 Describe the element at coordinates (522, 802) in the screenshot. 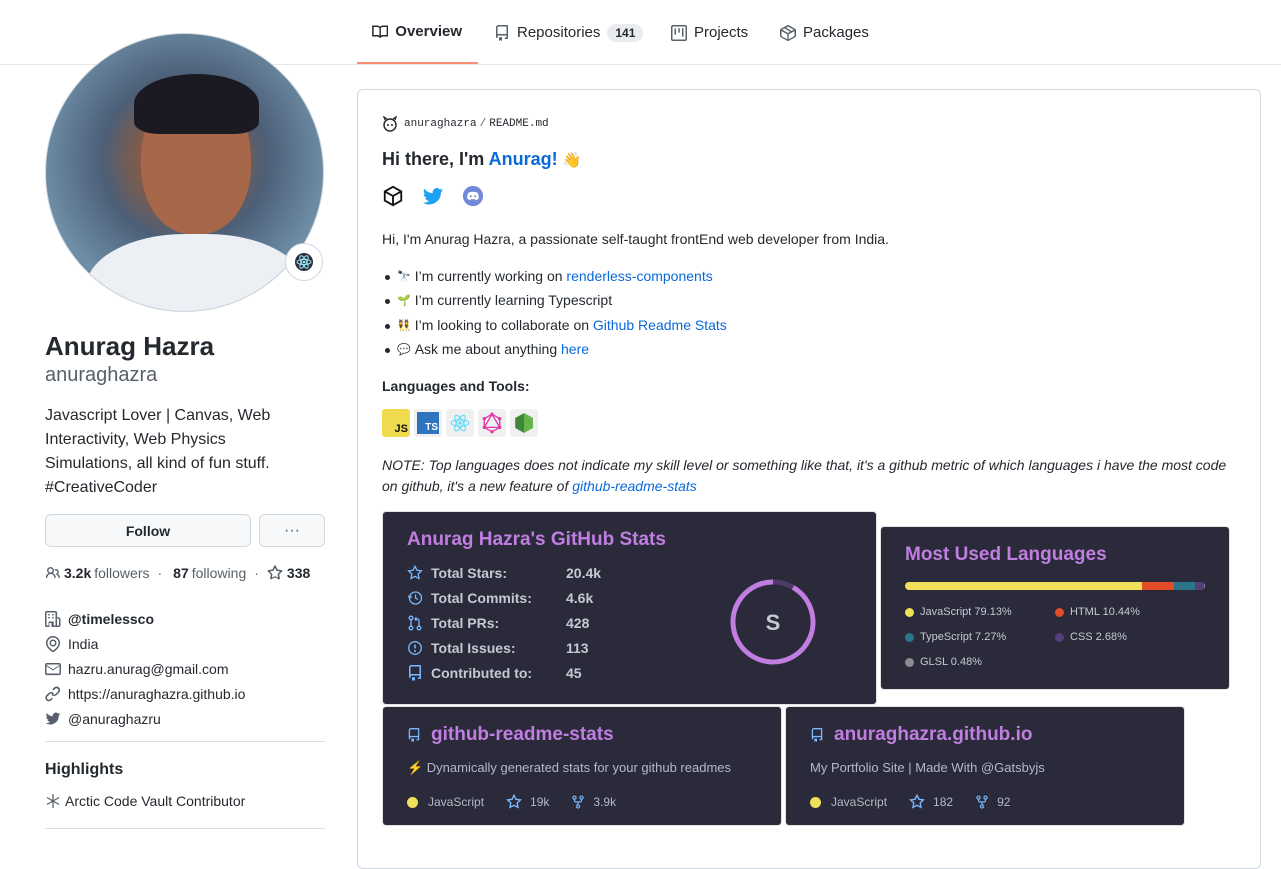

I see `repo-card-meta: JavaScript 19k 3.9k` at that location.